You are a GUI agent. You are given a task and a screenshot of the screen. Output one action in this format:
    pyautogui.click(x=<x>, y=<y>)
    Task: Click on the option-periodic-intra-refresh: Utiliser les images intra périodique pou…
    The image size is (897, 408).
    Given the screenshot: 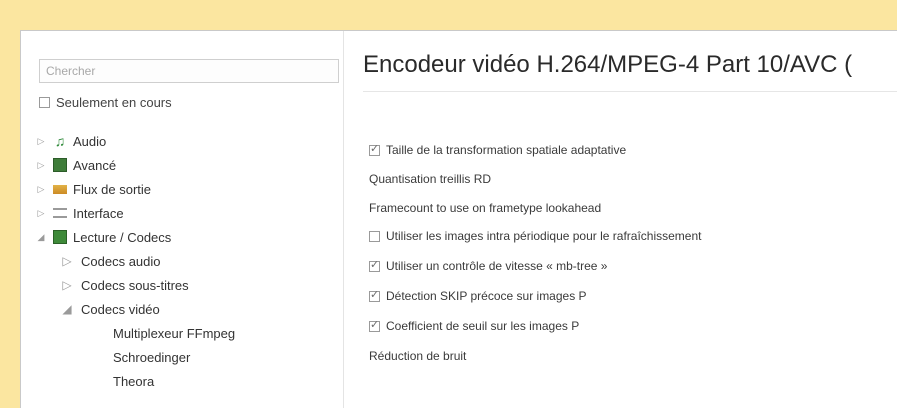 What is the action you would take?
    pyautogui.click(x=535, y=236)
    